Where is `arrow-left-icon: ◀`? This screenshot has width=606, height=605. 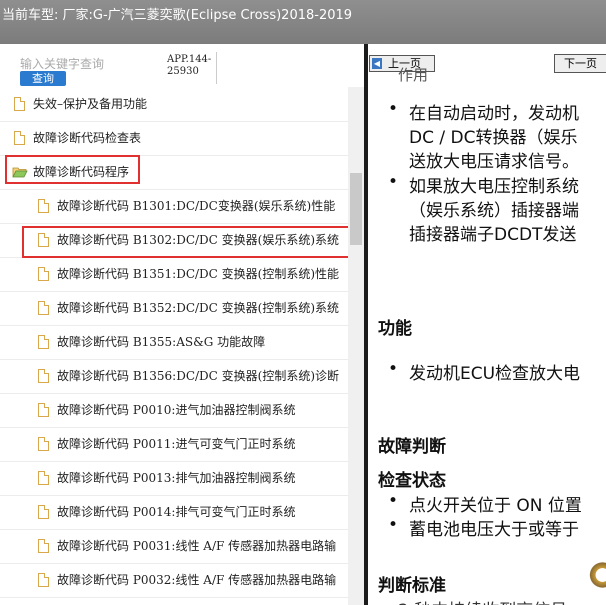
arrow-left-icon: ◀ is located at coordinates (377, 63).